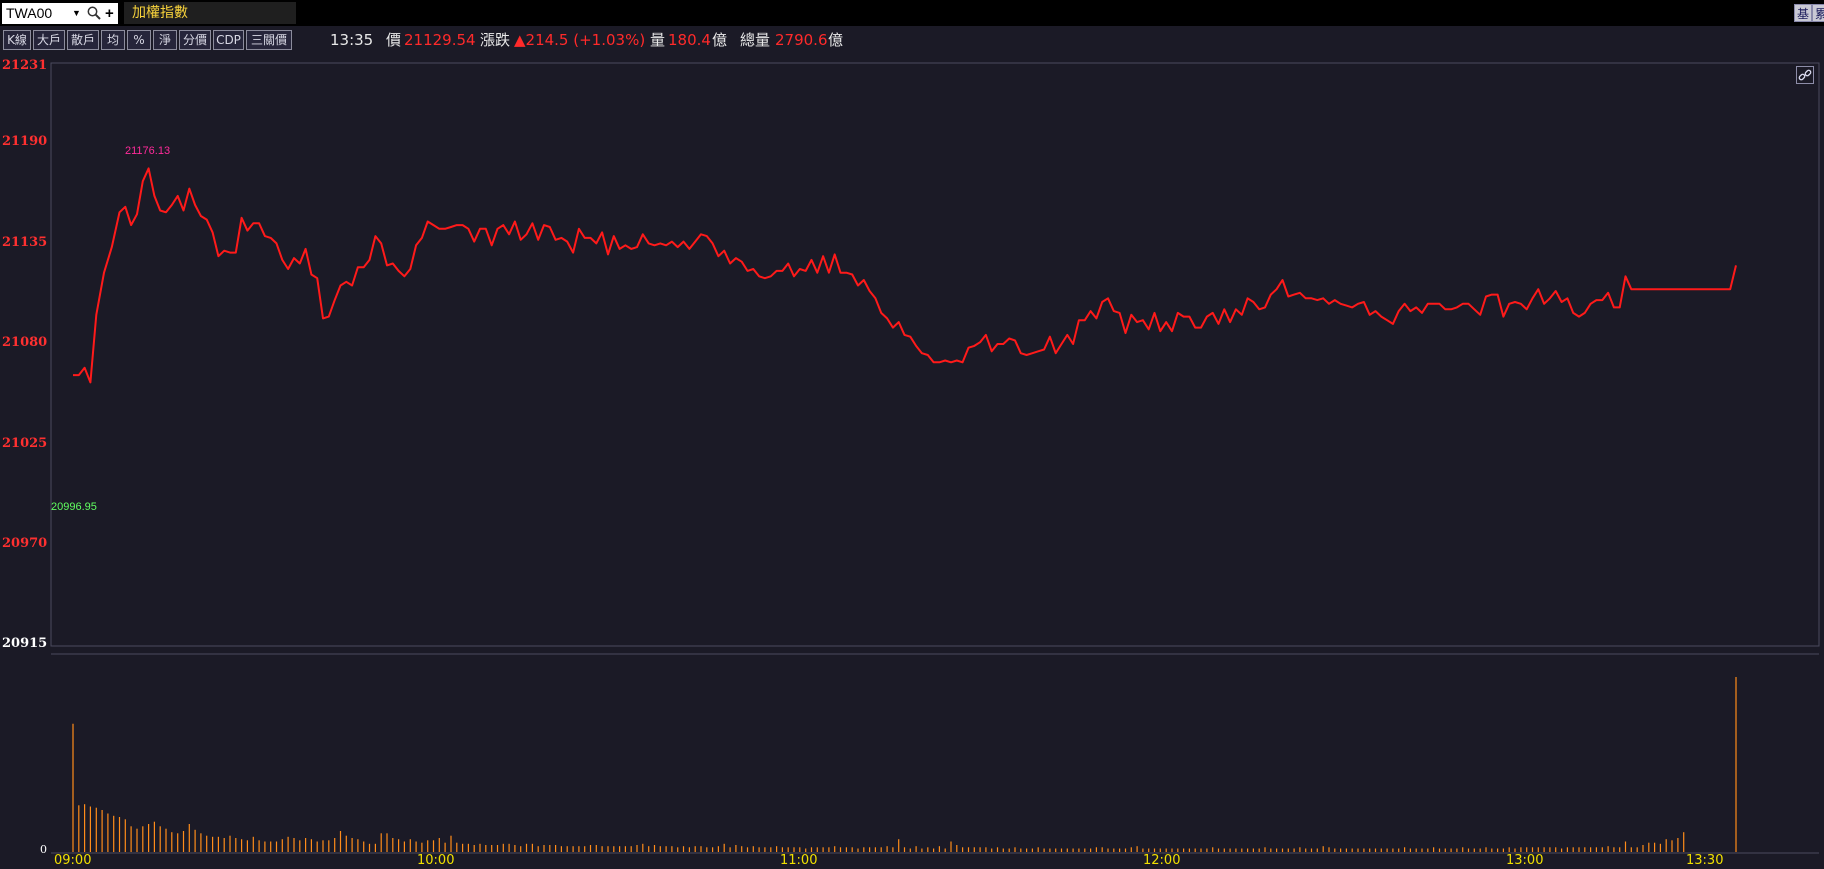 The width and height of the screenshot is (1824, 869). What do you see at coordinates (1525, 860) in the screenshot?
I see `x-tick-label: 13:00` at bounding box center [1525, 860].